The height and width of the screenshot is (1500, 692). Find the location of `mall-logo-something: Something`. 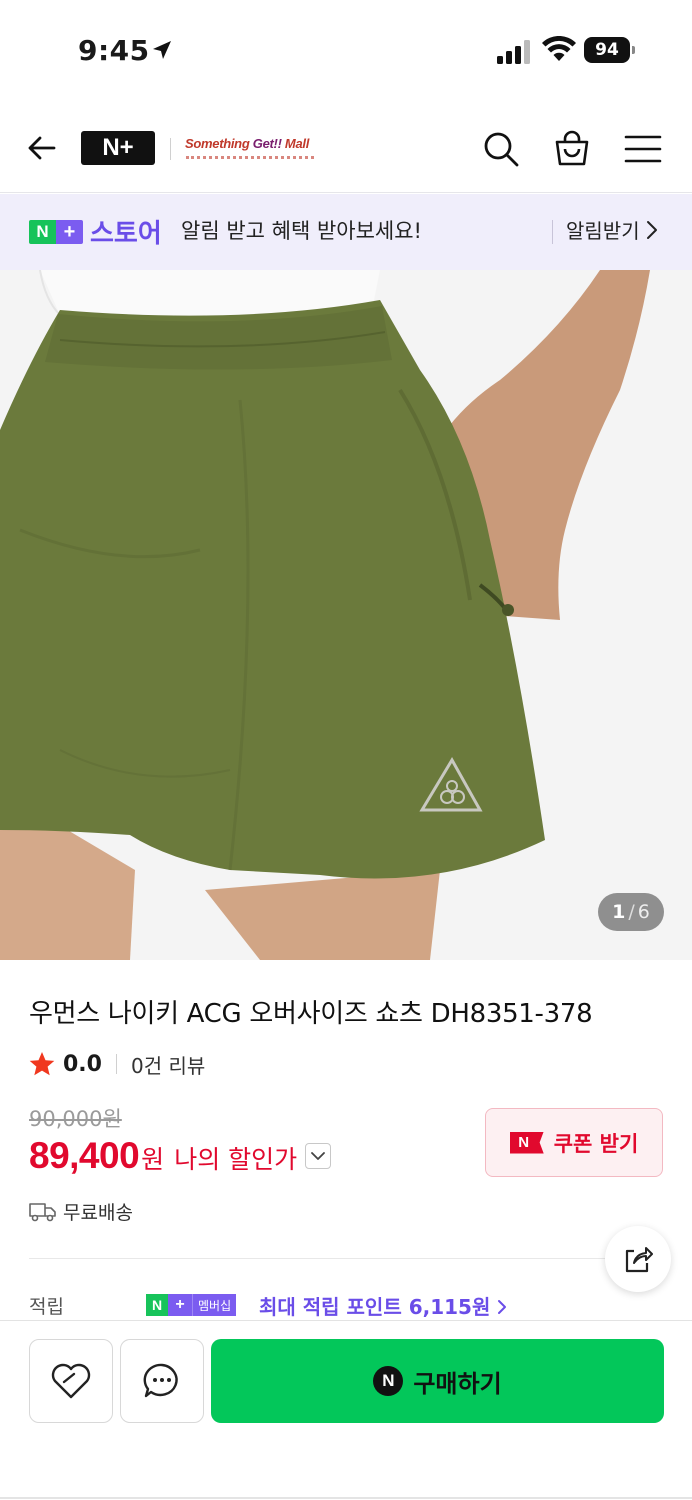

mall-logo-something: Something is located at coordinates (219, 143).